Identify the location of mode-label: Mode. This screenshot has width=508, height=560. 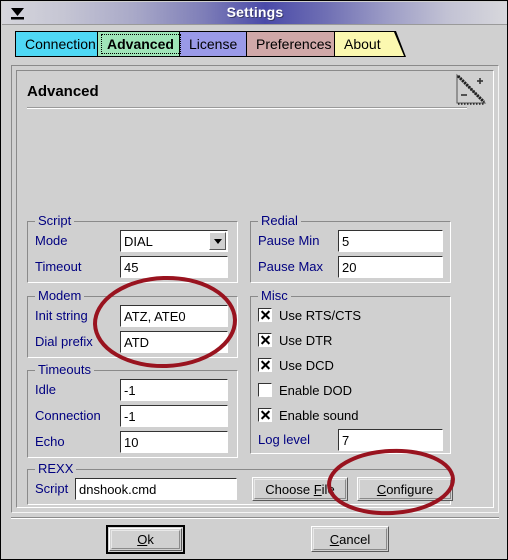
(51, 240).